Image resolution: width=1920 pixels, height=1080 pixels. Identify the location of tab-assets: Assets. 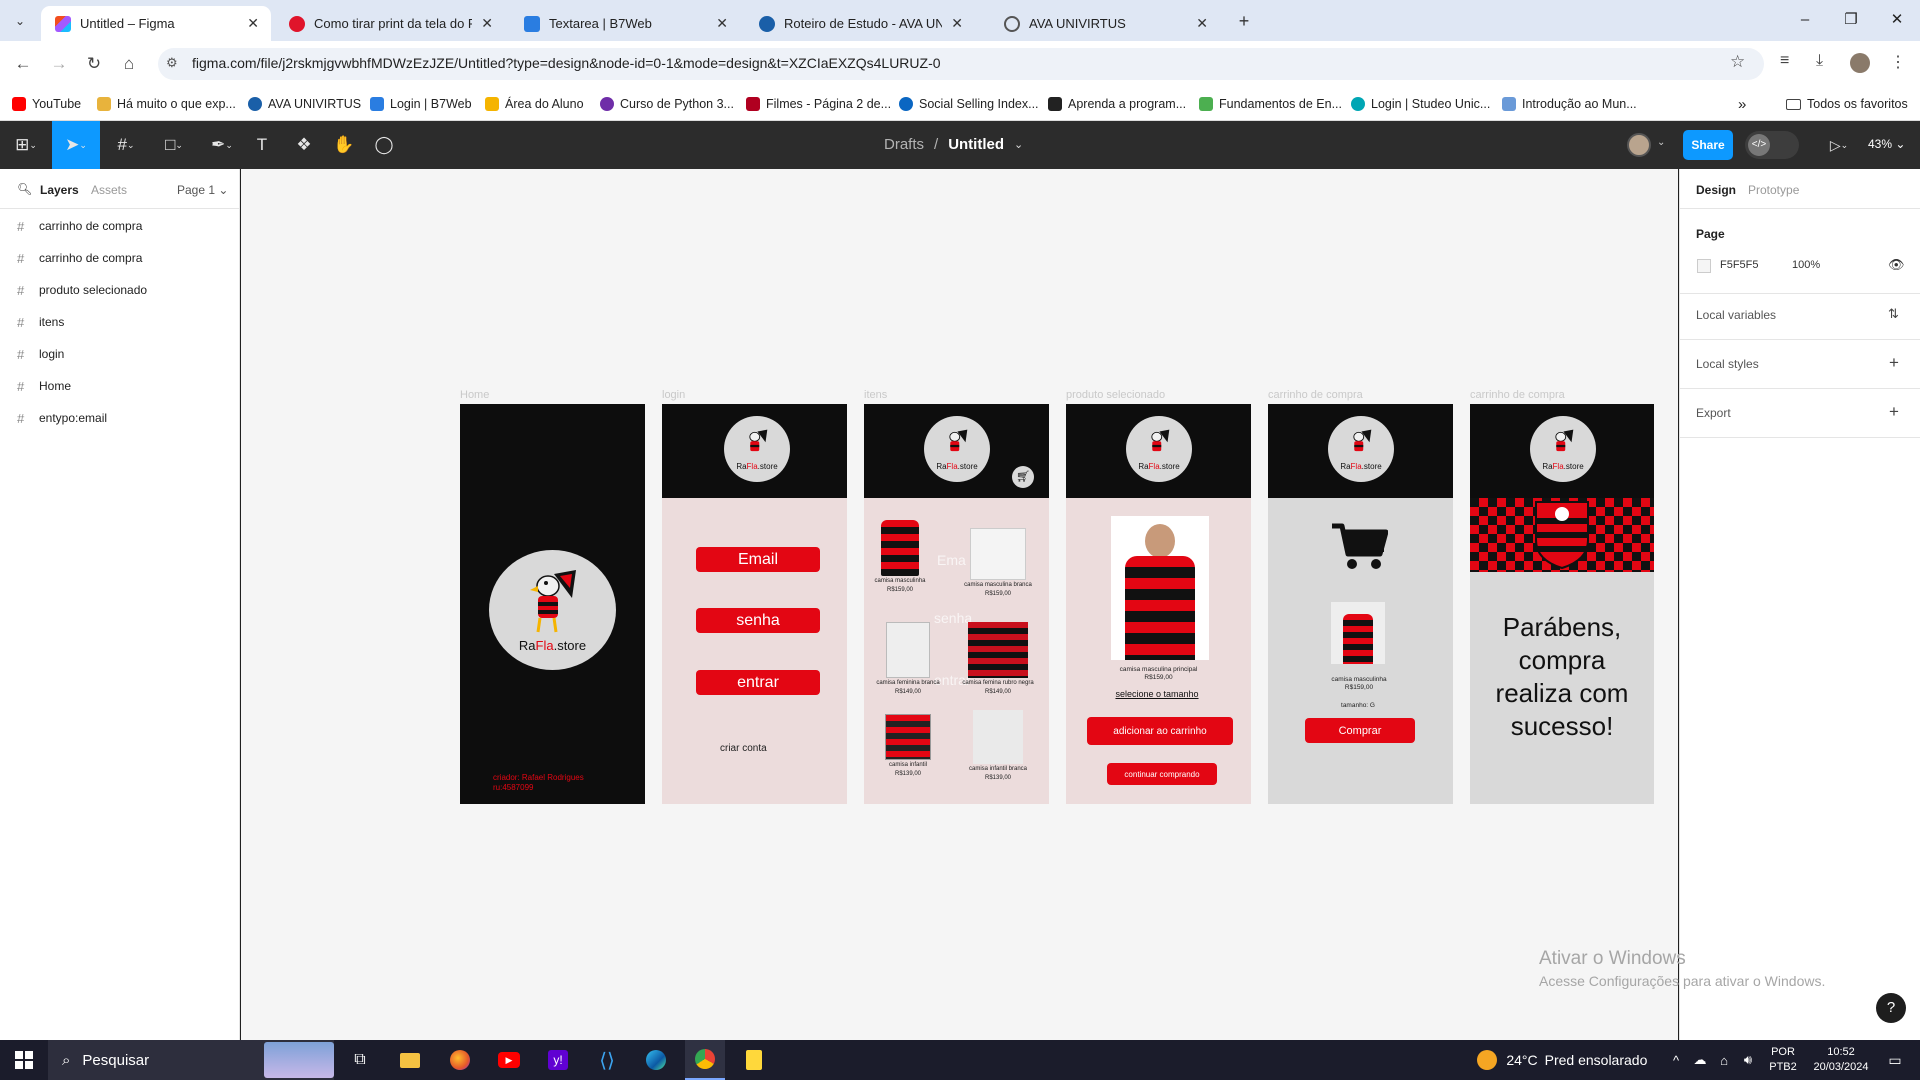
(109, 190).